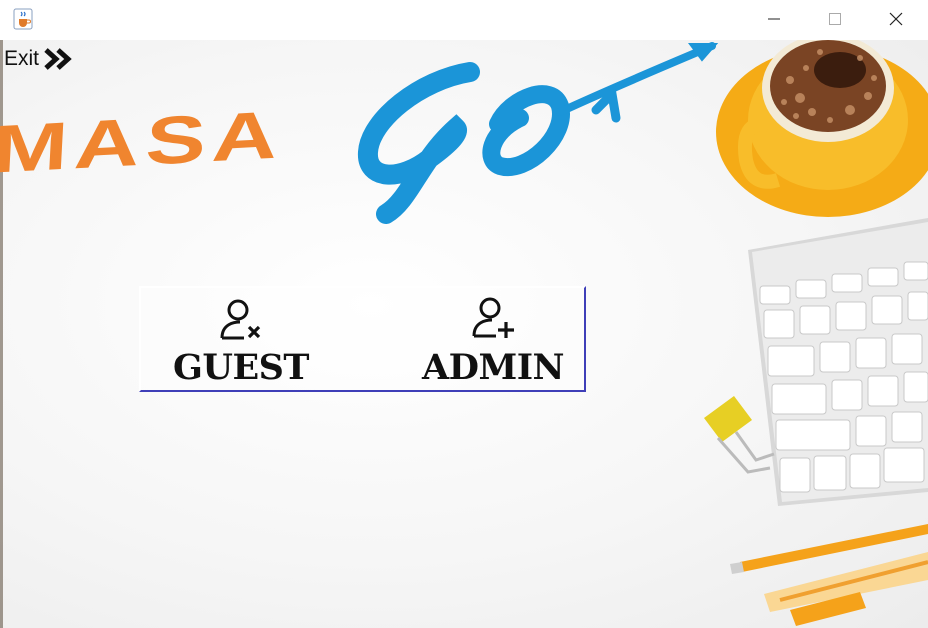  I want to click on keyboard-image, so click(838, 362).